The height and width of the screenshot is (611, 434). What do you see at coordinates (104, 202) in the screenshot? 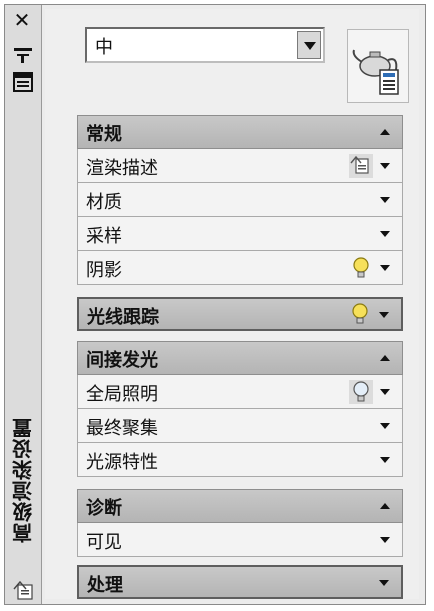
I see `row-label: 材质` at bounding box center [104, 202].